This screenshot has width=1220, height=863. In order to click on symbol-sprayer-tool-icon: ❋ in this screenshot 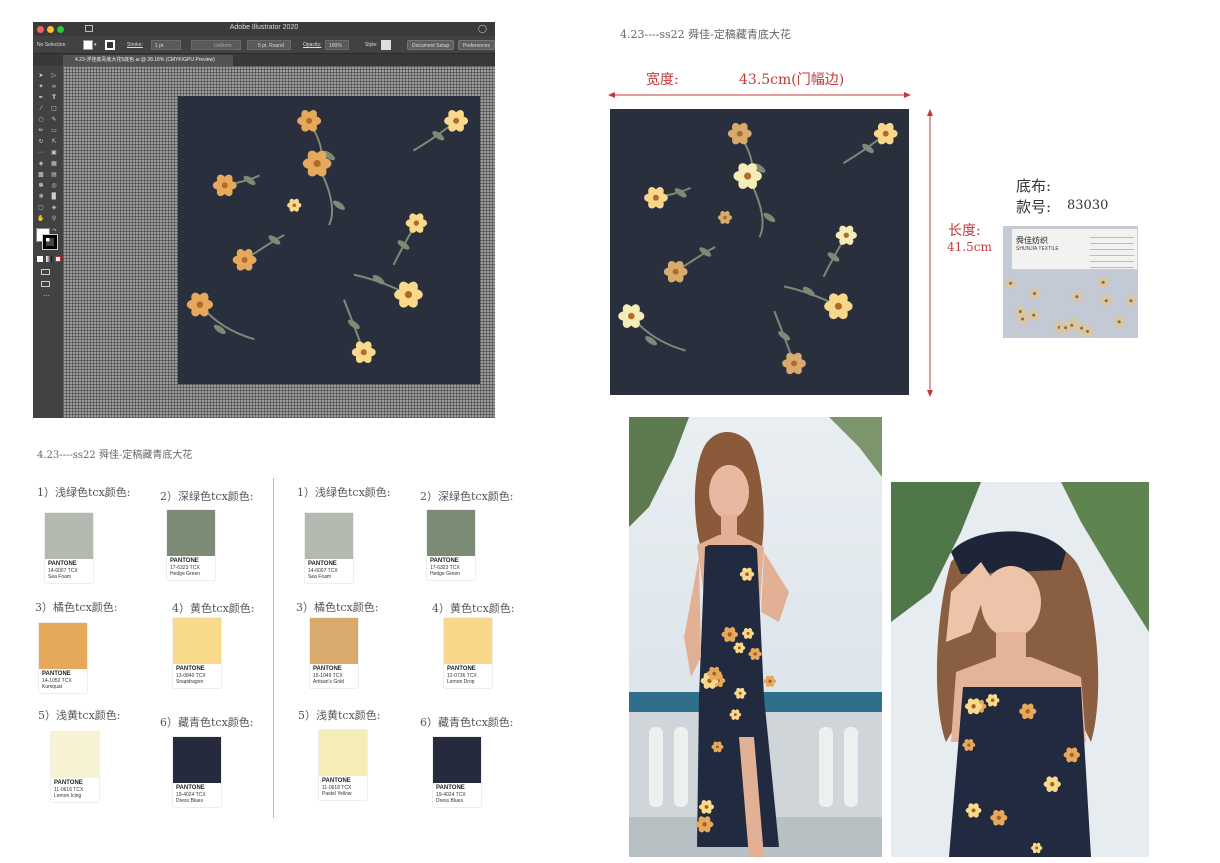, I will do `click(41, 196)`.